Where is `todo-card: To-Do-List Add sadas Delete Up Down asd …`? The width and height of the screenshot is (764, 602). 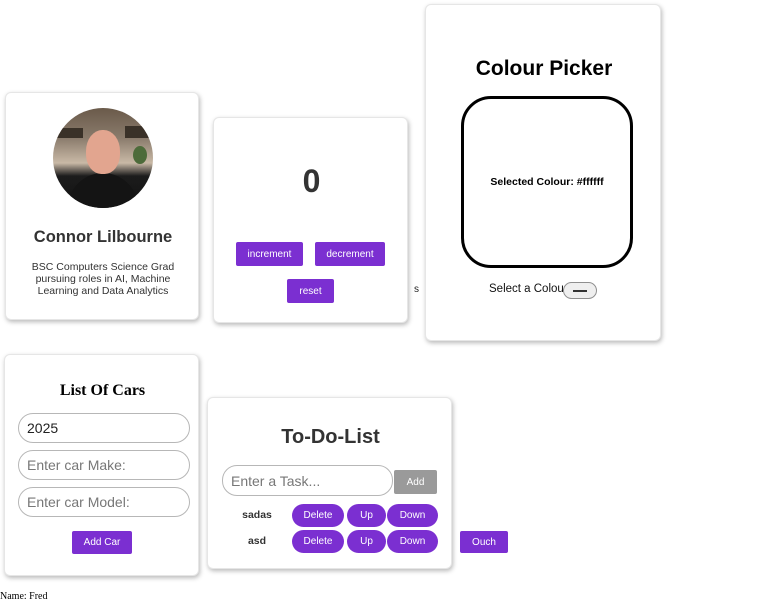 todo-card: To-Do-List Add sadas Delete Up Down asd … is located at coordinates (329, 483).